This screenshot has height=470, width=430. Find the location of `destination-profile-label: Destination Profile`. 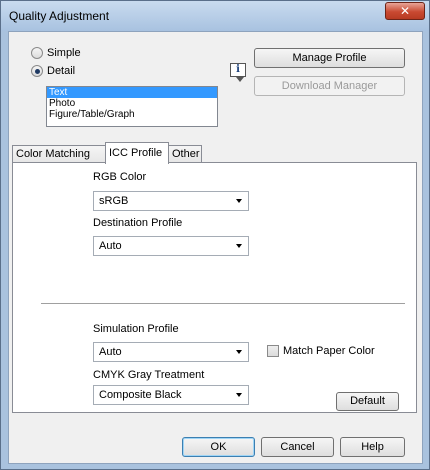

destination-profile-label: Destination Profile is located at coordinates (138, 223).